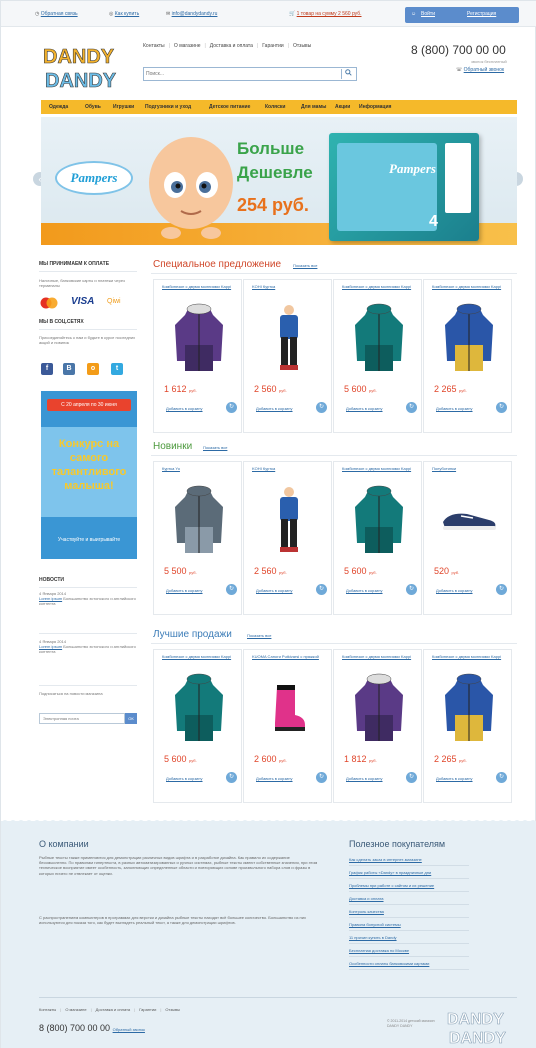  Describe the element at coordinates (93, 369) in the screenshot. I see `odnoklassniki-icon: о` at that location.